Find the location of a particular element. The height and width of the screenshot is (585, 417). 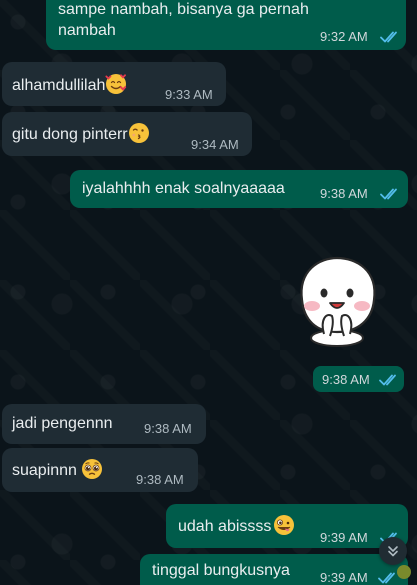

incoming-message: alhamdullilah 9:33 AM is located at coordinates (114, 84).